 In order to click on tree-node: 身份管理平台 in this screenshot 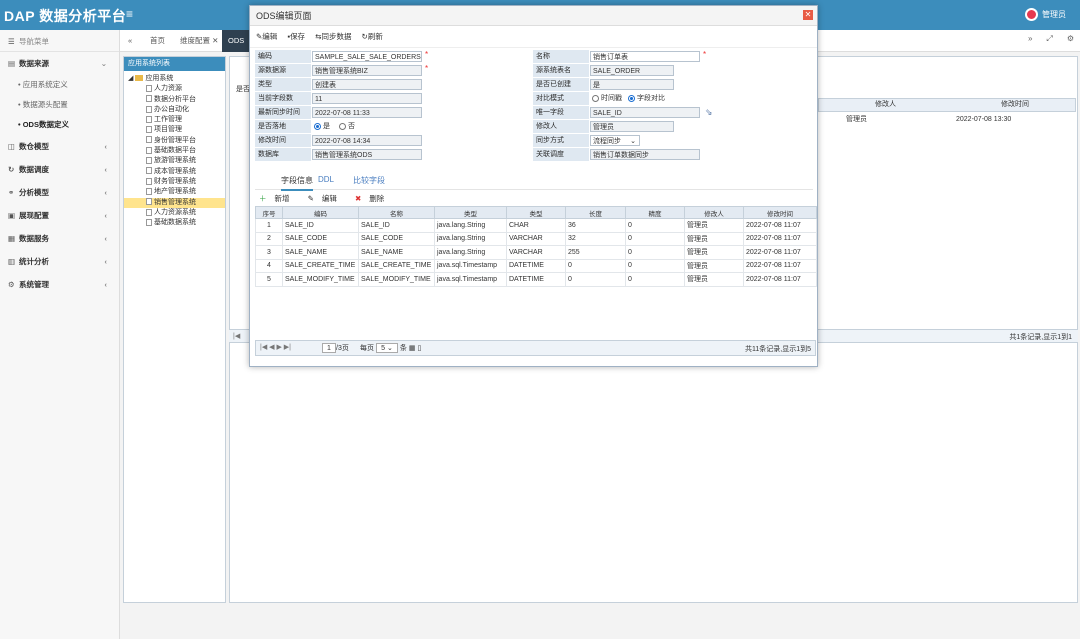, I will do `click(174, 141)`.